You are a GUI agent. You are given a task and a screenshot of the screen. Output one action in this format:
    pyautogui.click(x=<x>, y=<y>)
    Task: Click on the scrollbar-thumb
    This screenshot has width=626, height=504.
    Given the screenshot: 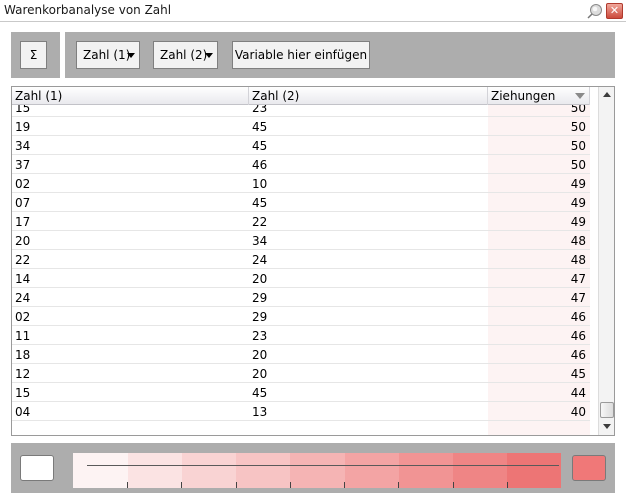 What is the action you would take?
    pyautogui.click(x=607, y=410)
    